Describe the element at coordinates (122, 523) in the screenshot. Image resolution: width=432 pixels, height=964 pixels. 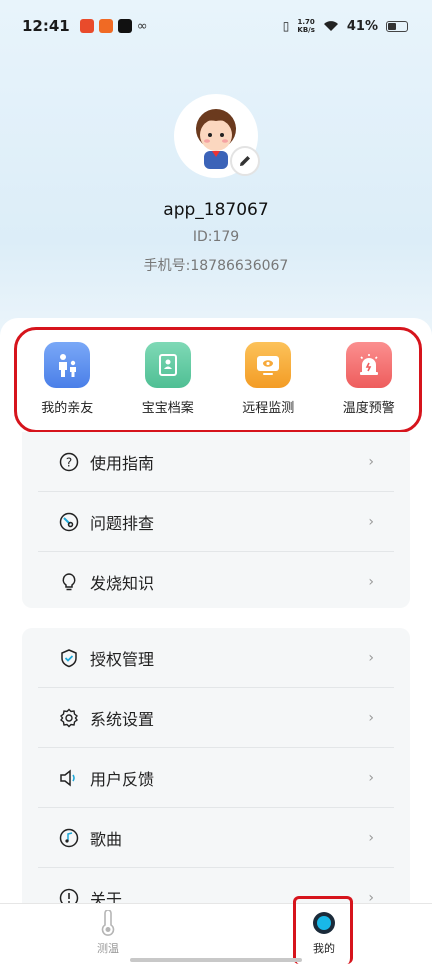
I see `menu-item-label: 问题排查` at that location.